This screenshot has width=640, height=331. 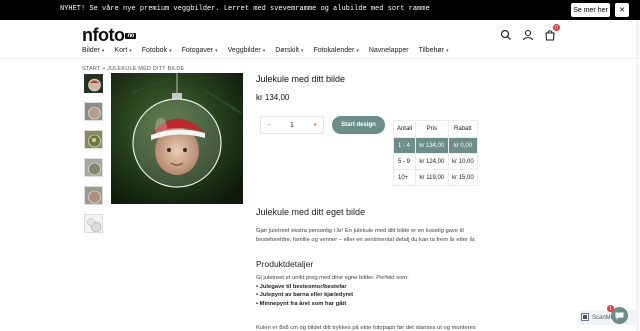 What do you see at coordinates (585, 317) in the screenshot?
I see `scanner-icon` at bounding box center [585, 317].